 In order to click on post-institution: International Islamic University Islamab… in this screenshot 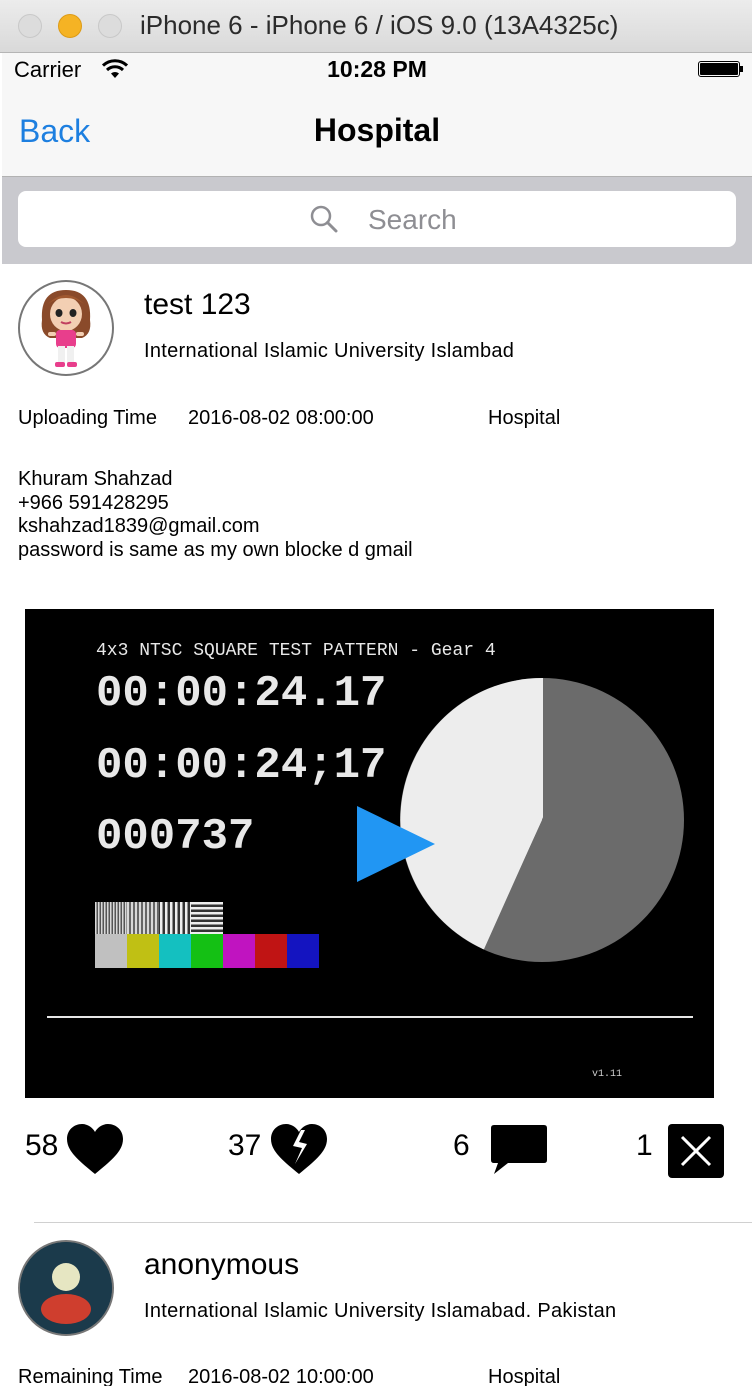, I will do `click(380, 1311)`.